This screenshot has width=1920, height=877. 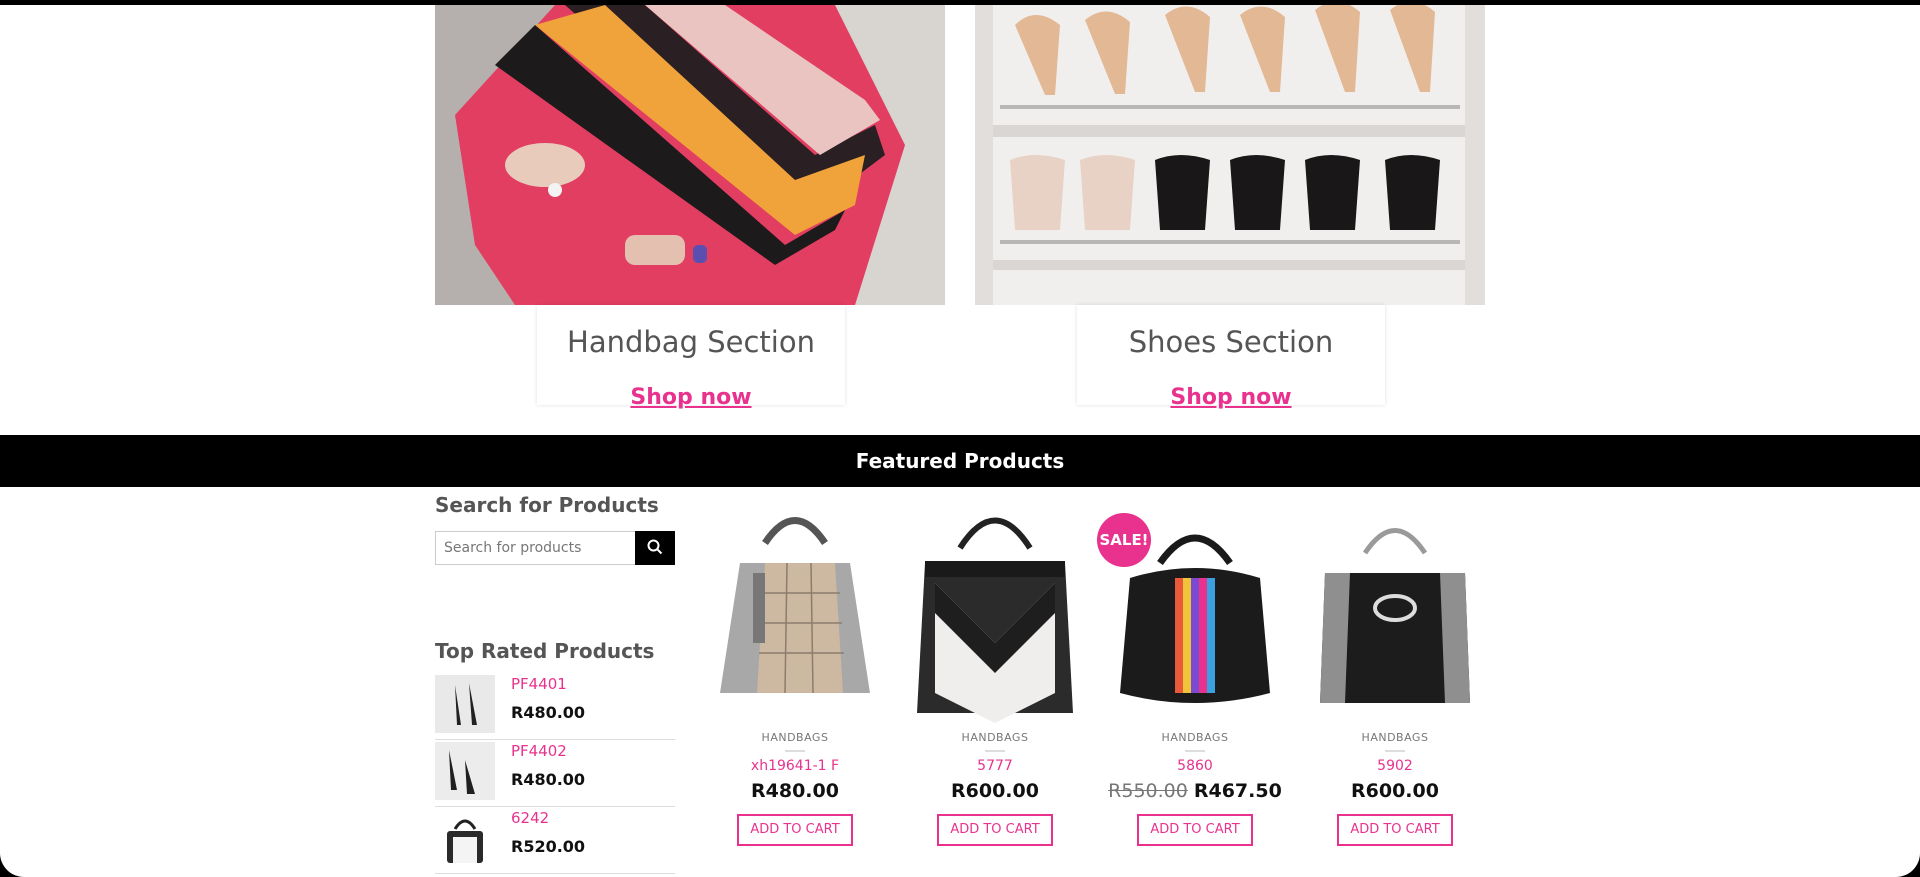 I want to click on product-price-value: R467.50, so click(x=1237, y=791).